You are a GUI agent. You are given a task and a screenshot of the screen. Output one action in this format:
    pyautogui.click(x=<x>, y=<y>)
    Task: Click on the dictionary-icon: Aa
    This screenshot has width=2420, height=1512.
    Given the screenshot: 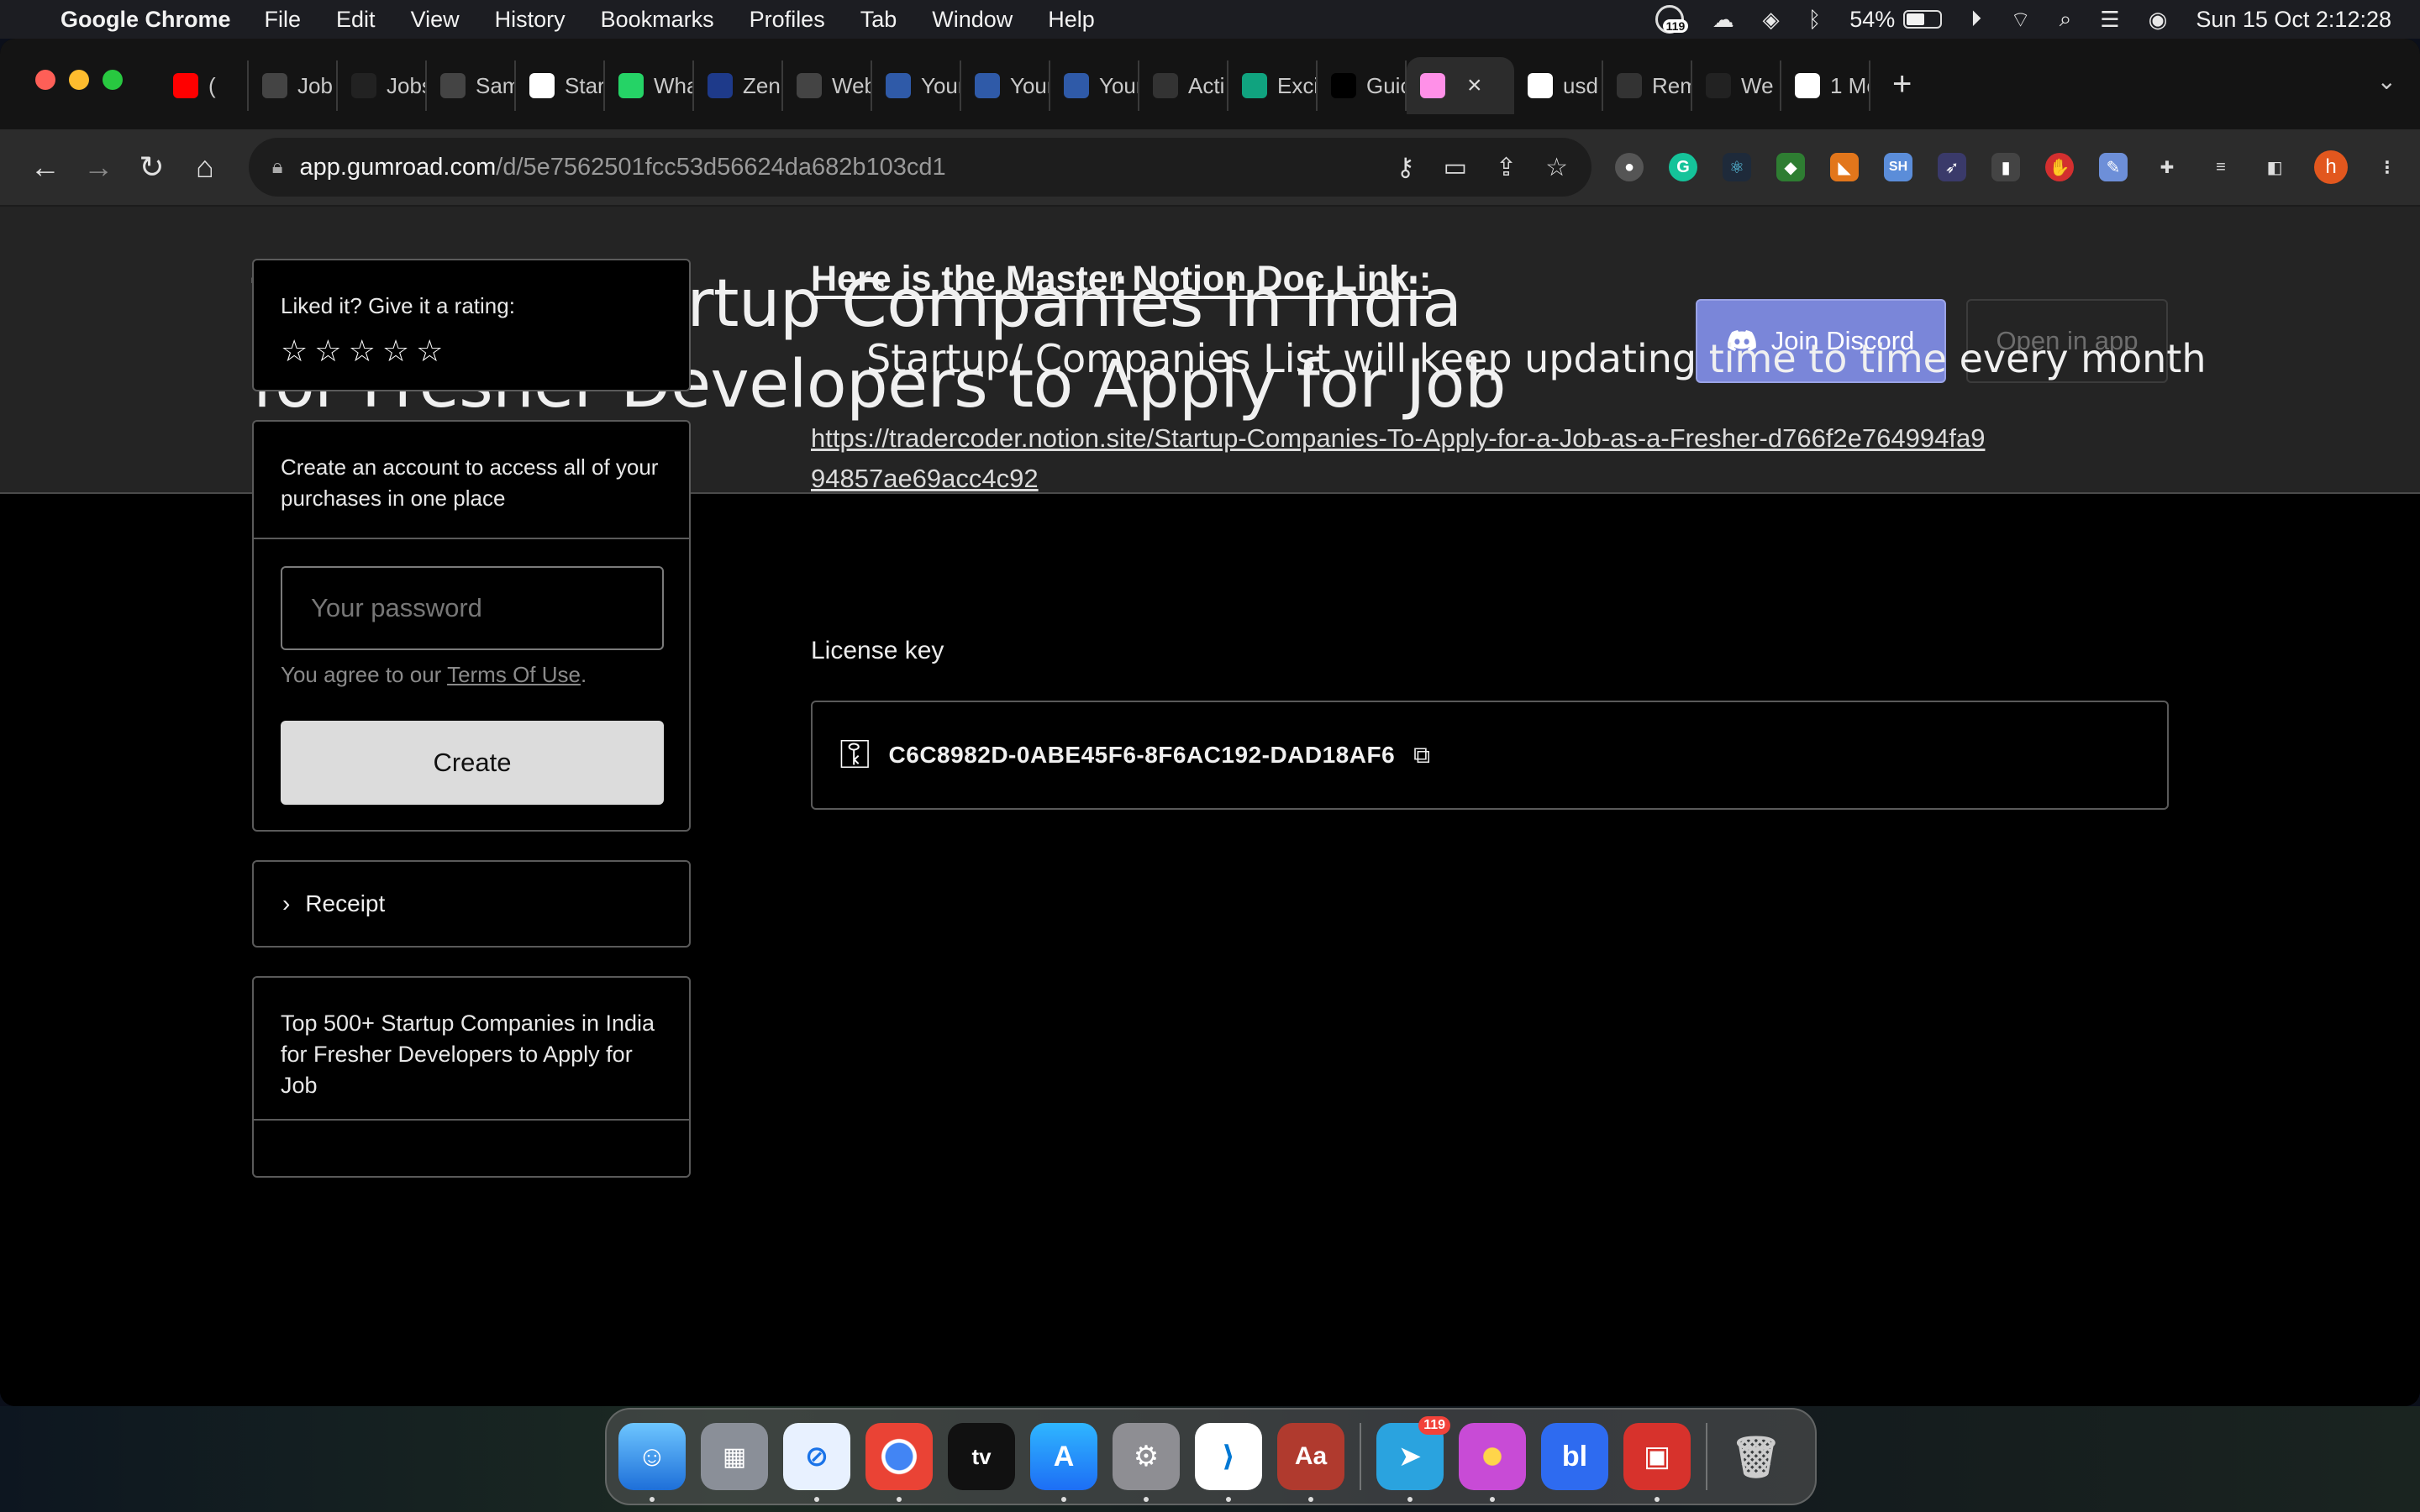 What is the action you would take?
    pyautogui.click(x=1311, y=1462)
    